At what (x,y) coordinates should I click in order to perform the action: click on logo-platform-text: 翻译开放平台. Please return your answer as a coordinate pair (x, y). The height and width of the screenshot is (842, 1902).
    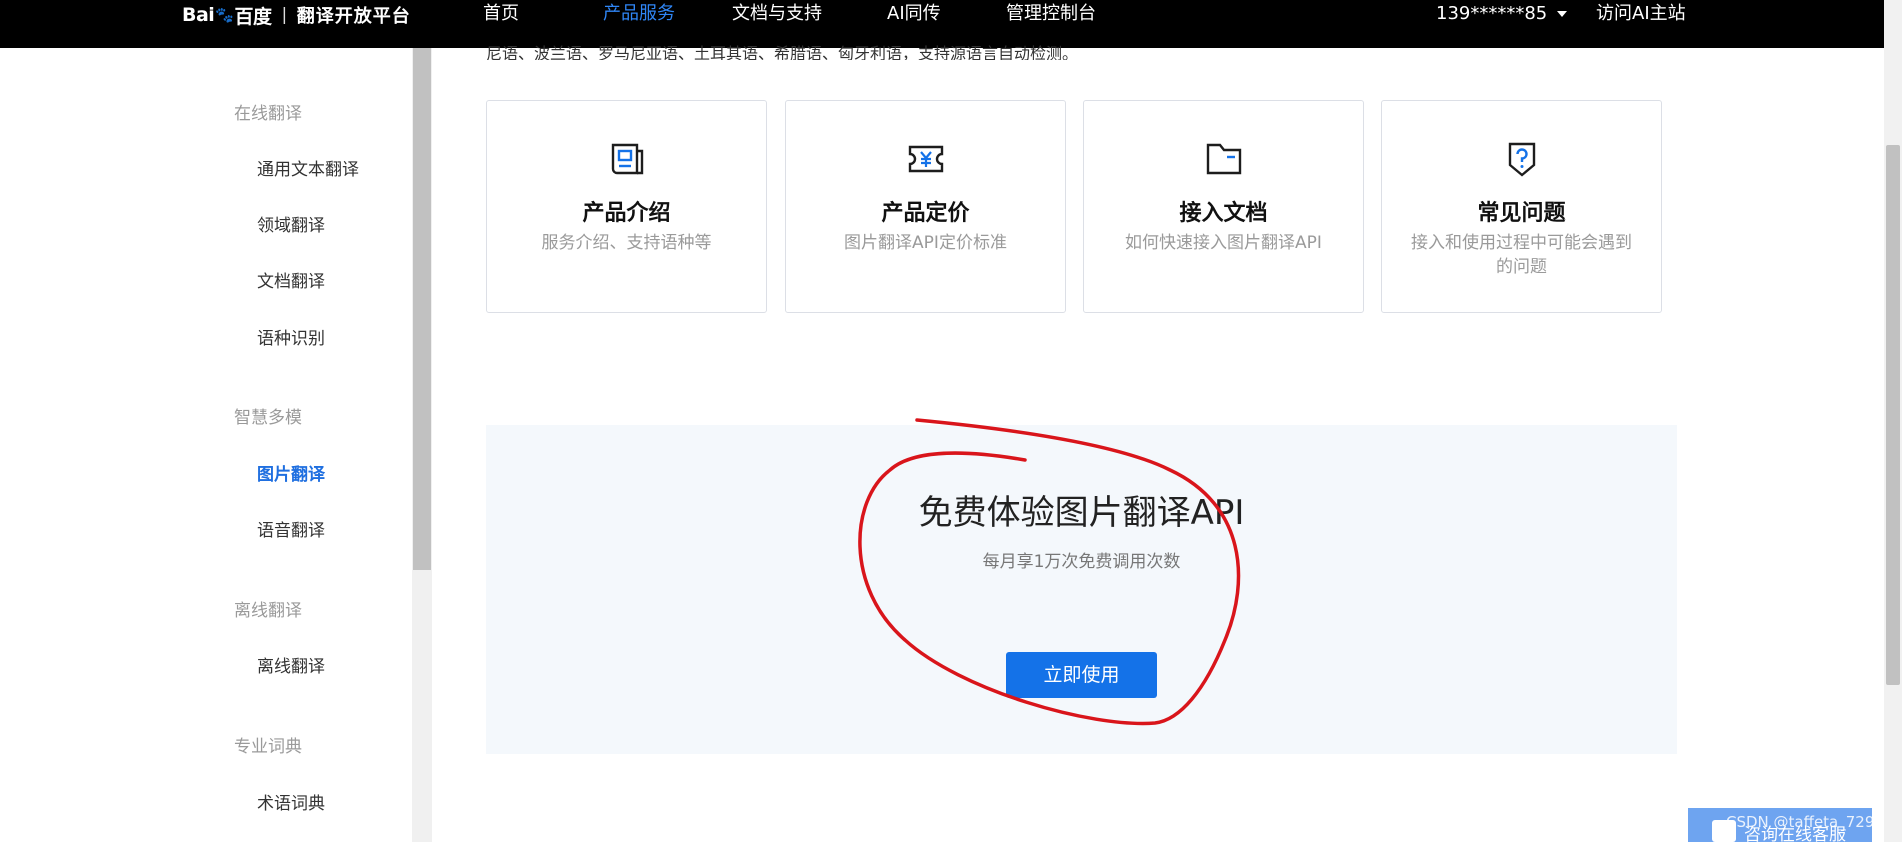
    Looking at the image, I should click on (353, 16).